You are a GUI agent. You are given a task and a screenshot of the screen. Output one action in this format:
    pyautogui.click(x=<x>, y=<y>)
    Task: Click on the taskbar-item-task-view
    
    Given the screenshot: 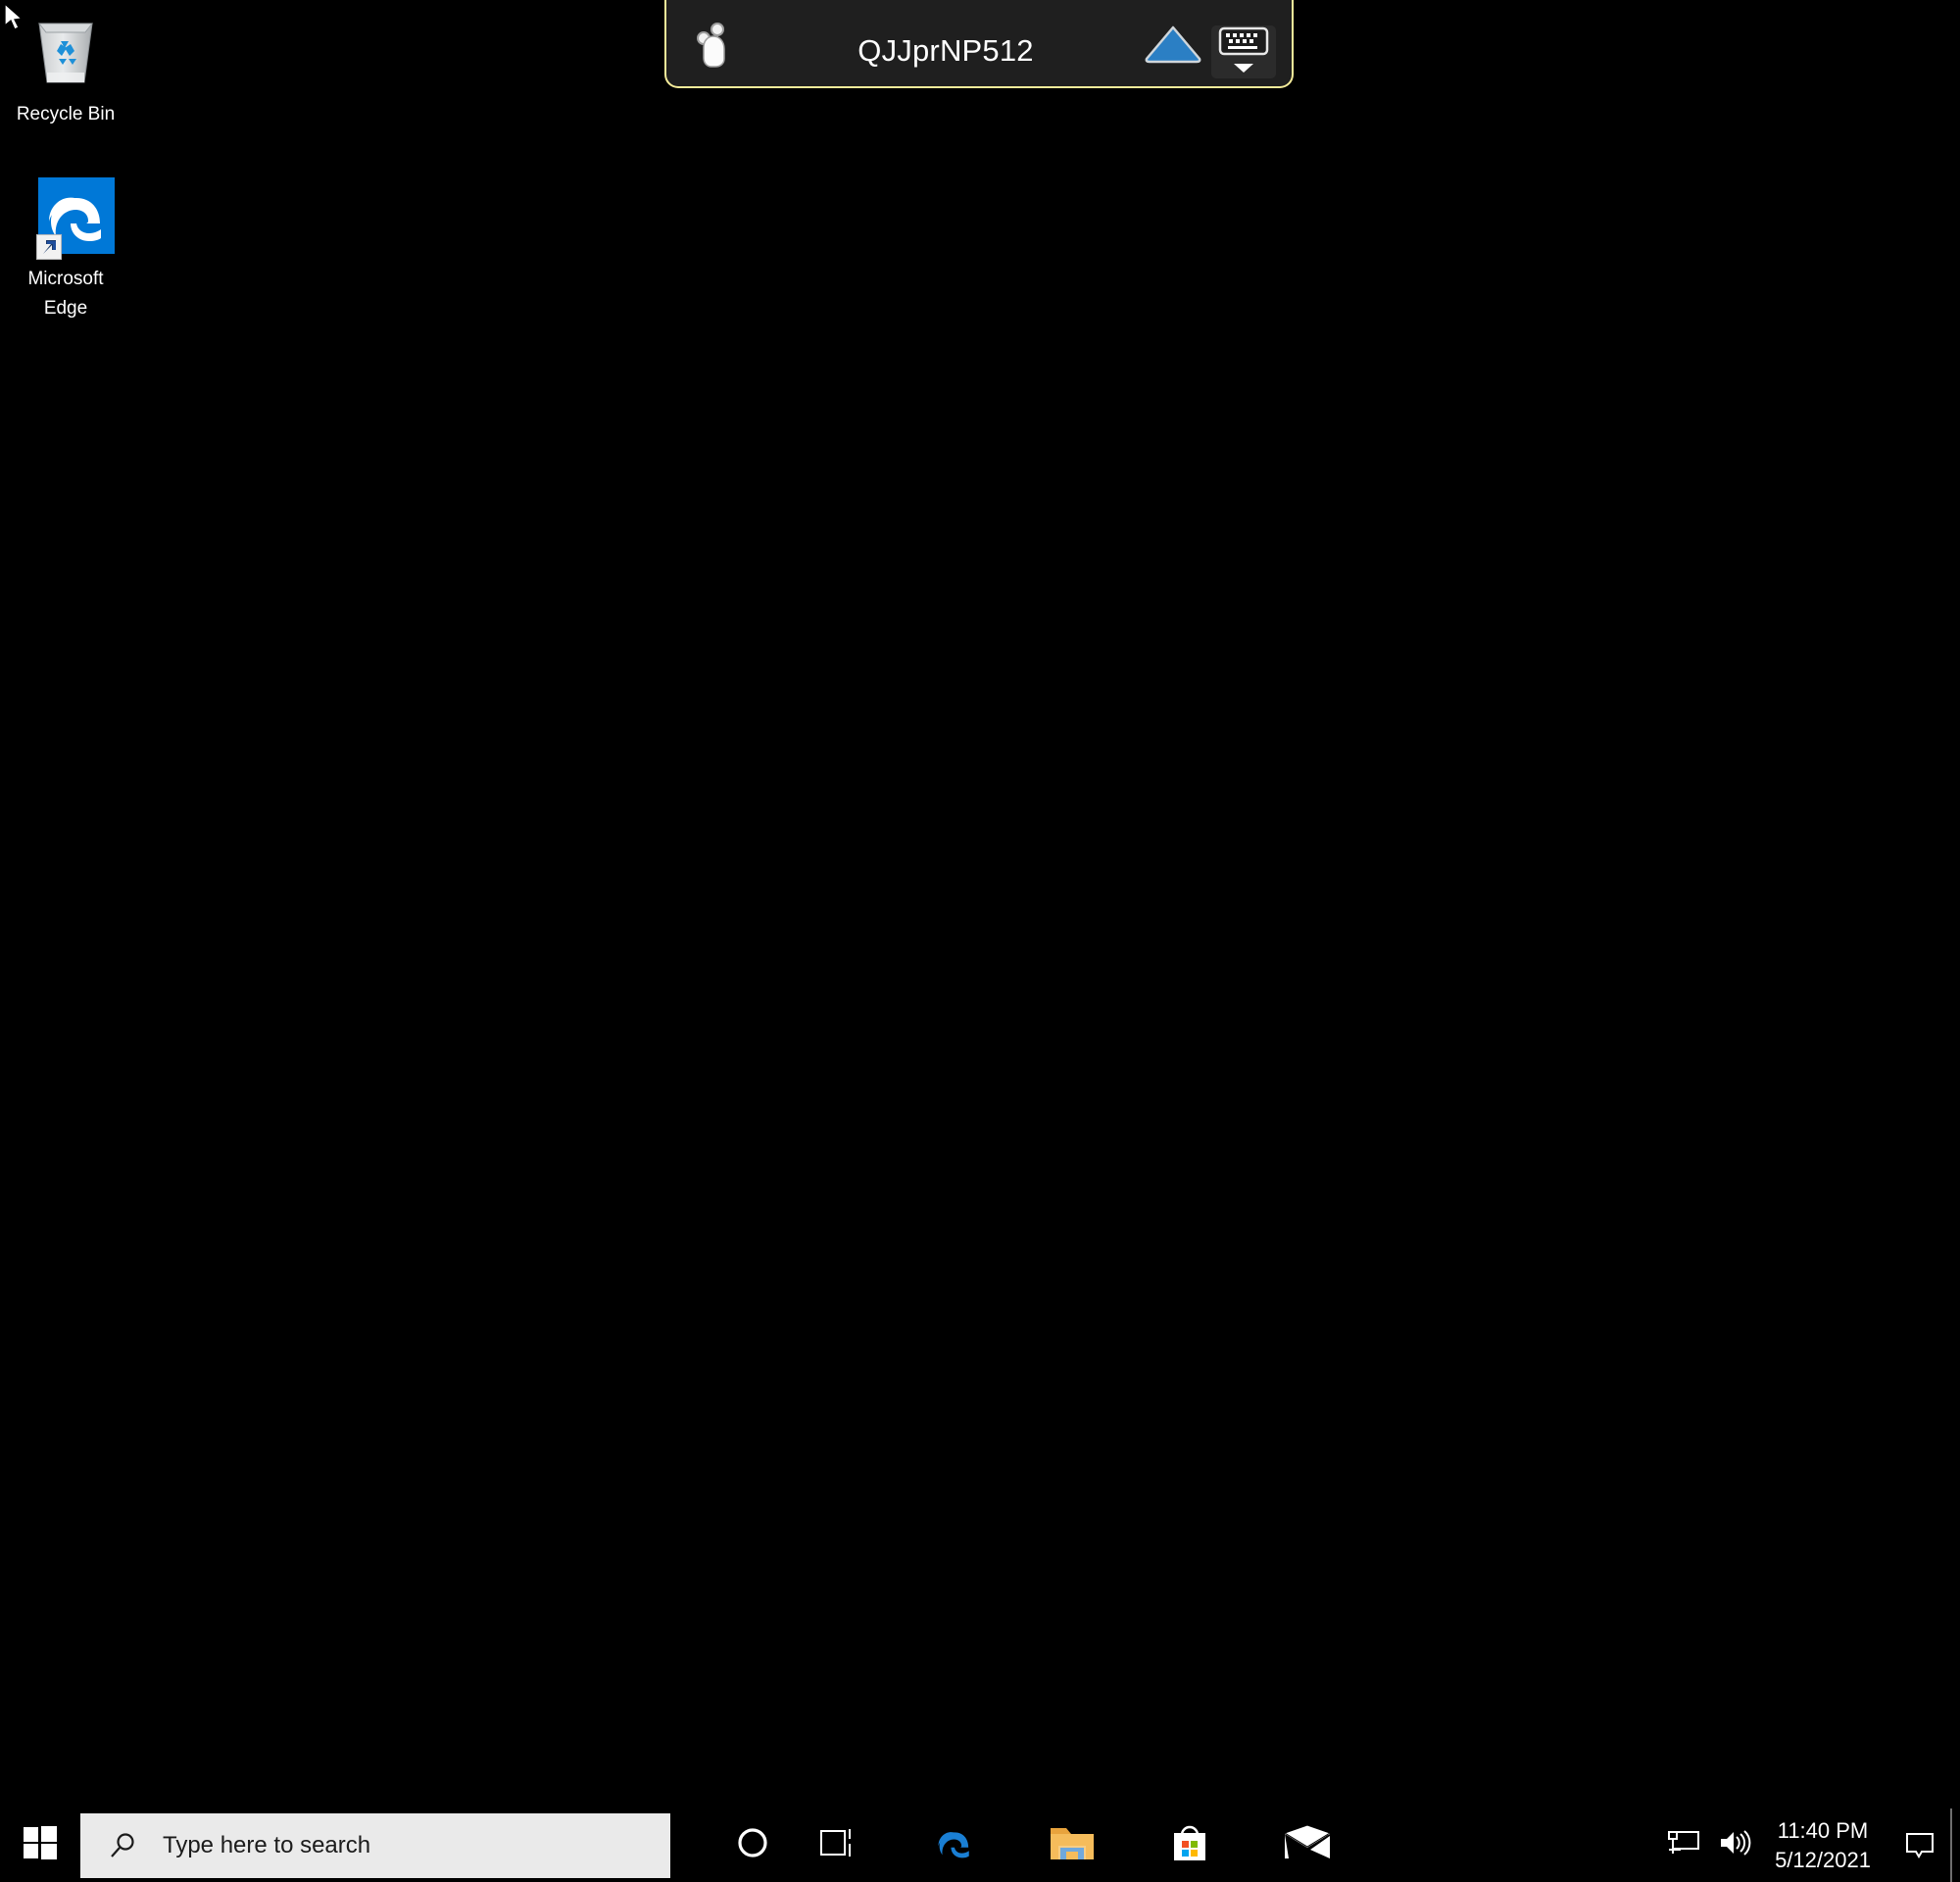 What is the action you would take?
    pyautogui.click(x=839, y=1845)
    